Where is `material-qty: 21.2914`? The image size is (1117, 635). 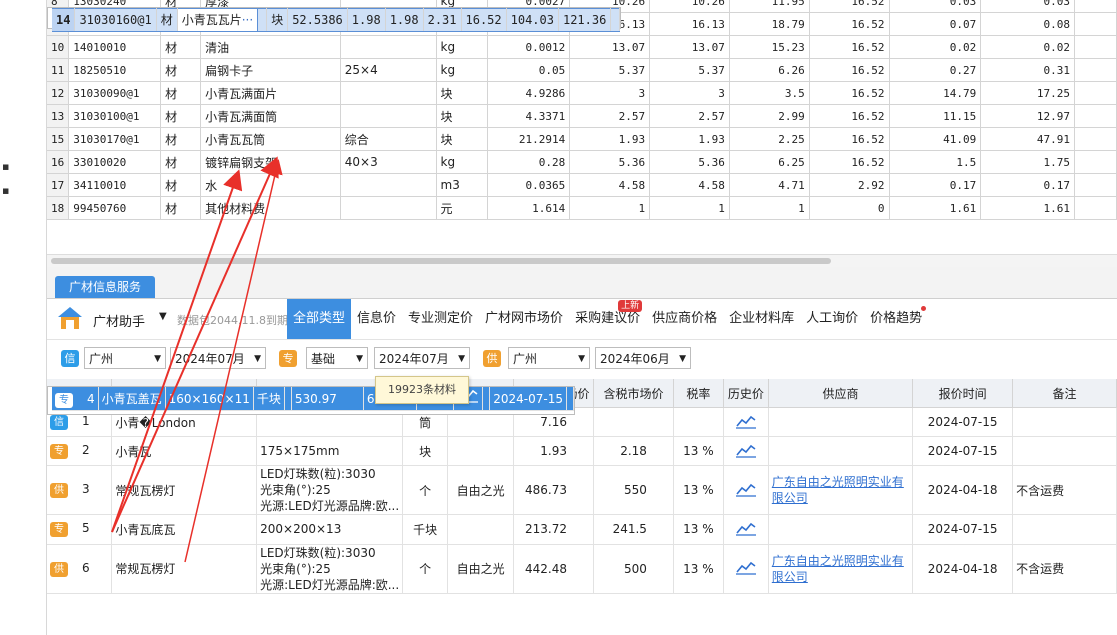
material-qty: 21.2914 is located at coordinates (529, 139).